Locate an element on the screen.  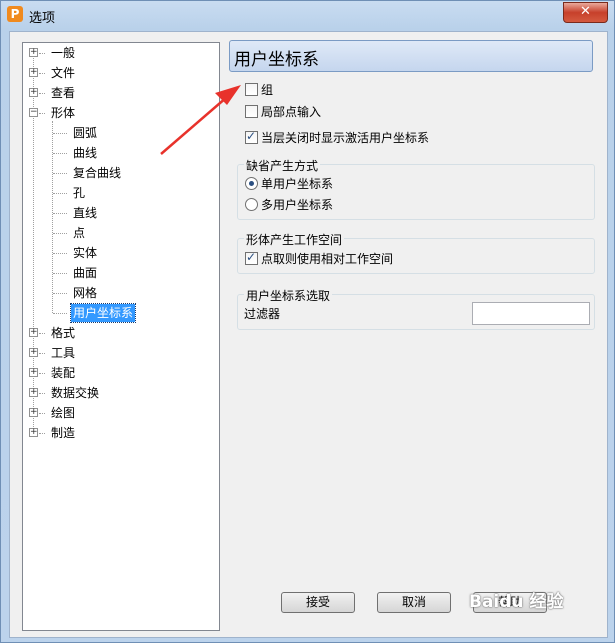
arrow-head is located at coordinates (228, 95).